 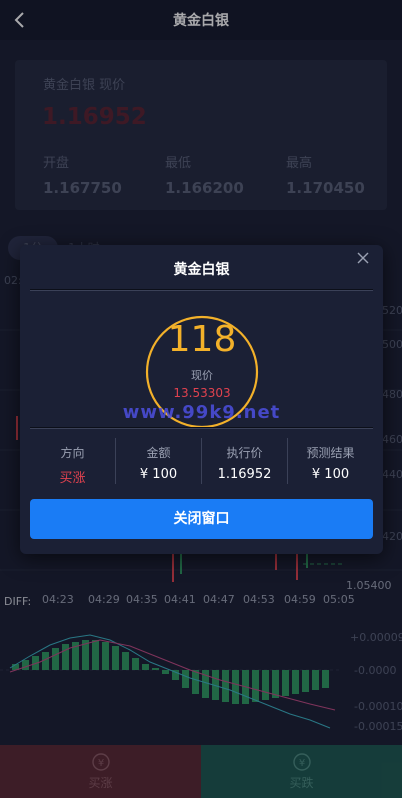 What do you see at coordinates (73, 462) in the screenshot?
I see `info-direction: 方向 买涨` at bounding box center [73, 462].